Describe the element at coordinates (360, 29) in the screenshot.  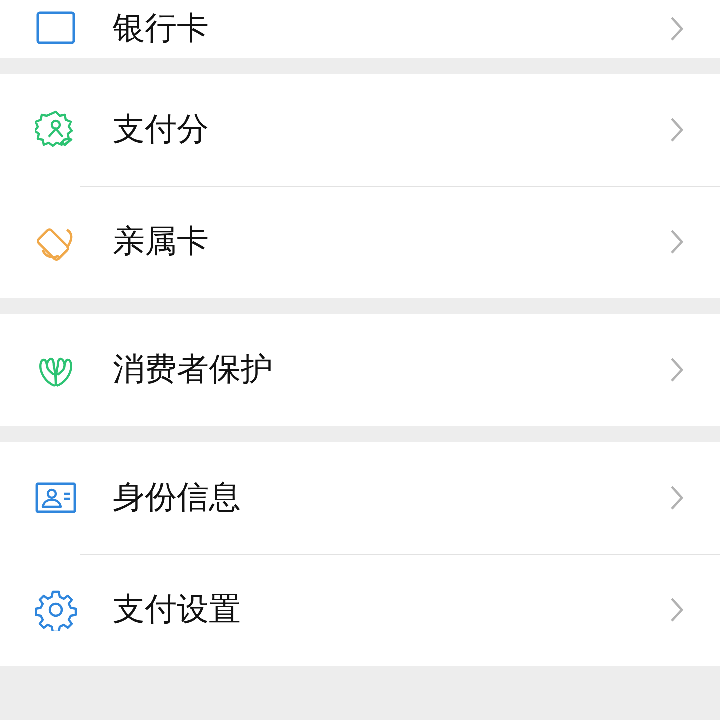
I see `menu-item: 银行卡` at that location.